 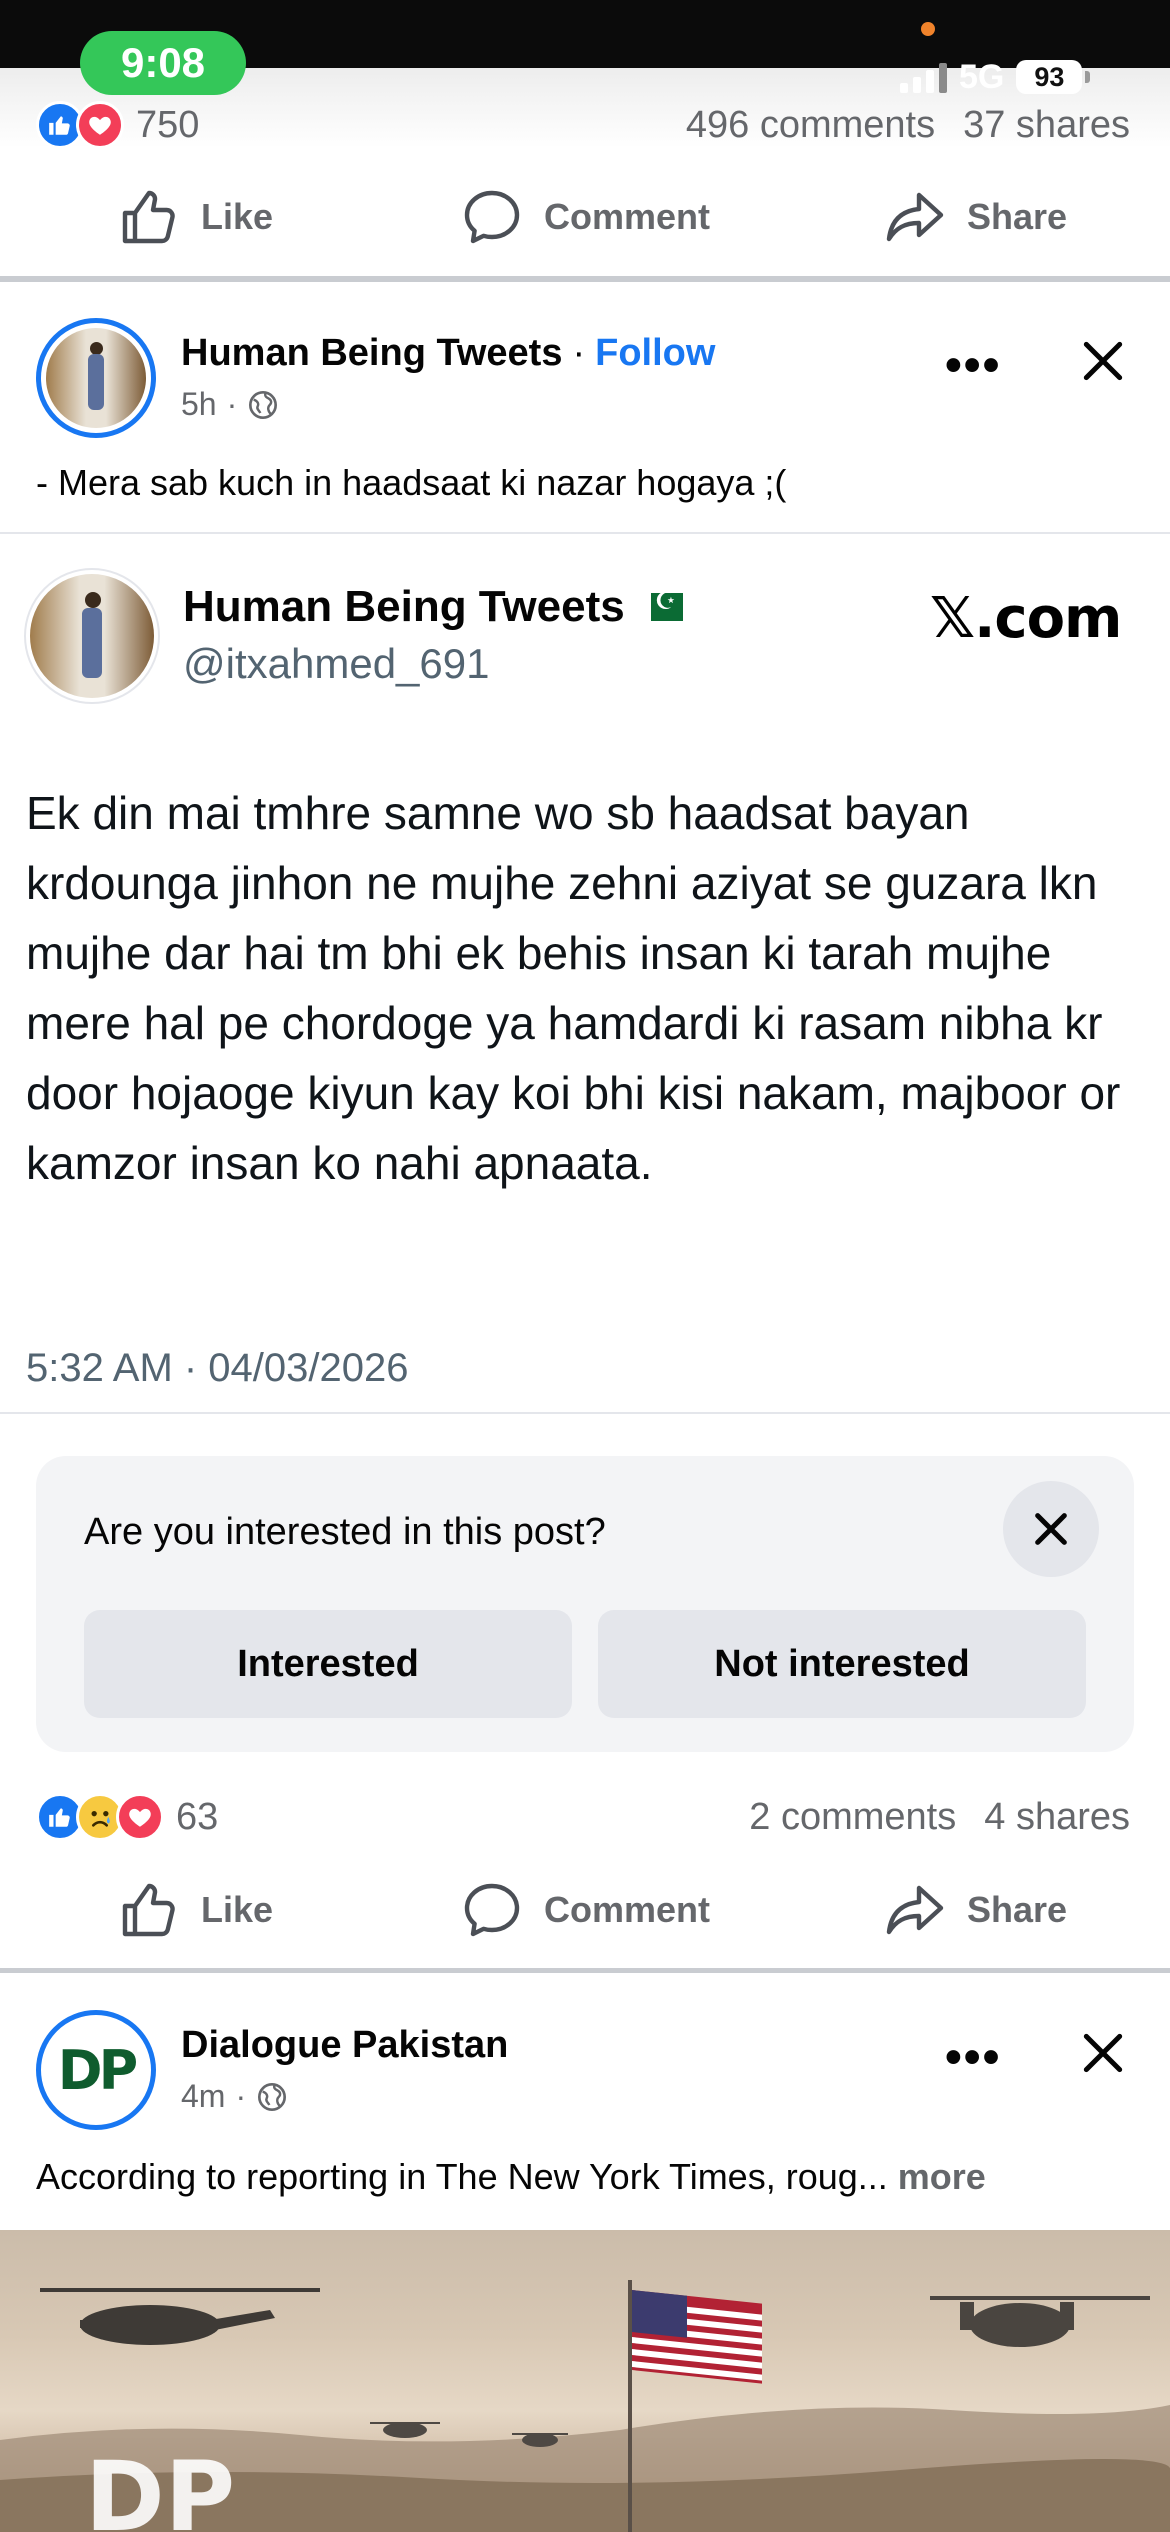 What do you see at coordinates (96, 378) in the screenshot?
I see `avatar` at bounding box center [96, 378].